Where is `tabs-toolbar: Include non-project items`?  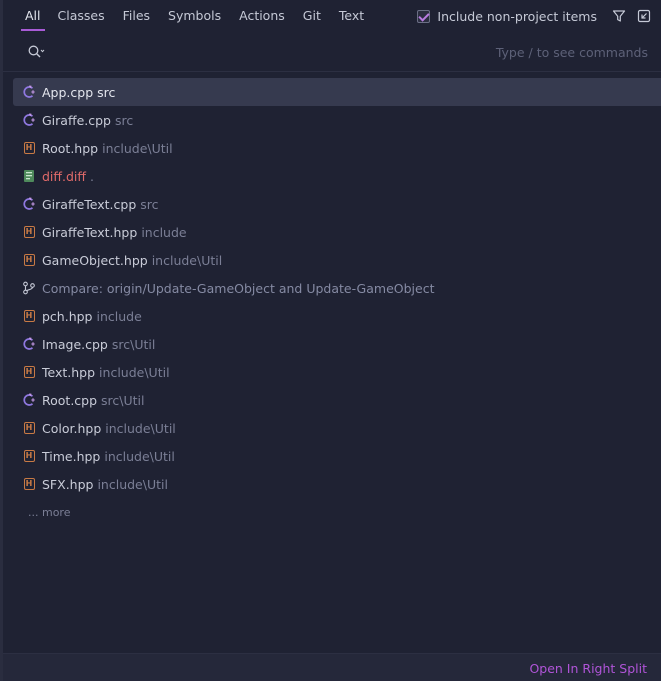
tabs-toolbar: Include non-project items is located at coordinates (539, 16).